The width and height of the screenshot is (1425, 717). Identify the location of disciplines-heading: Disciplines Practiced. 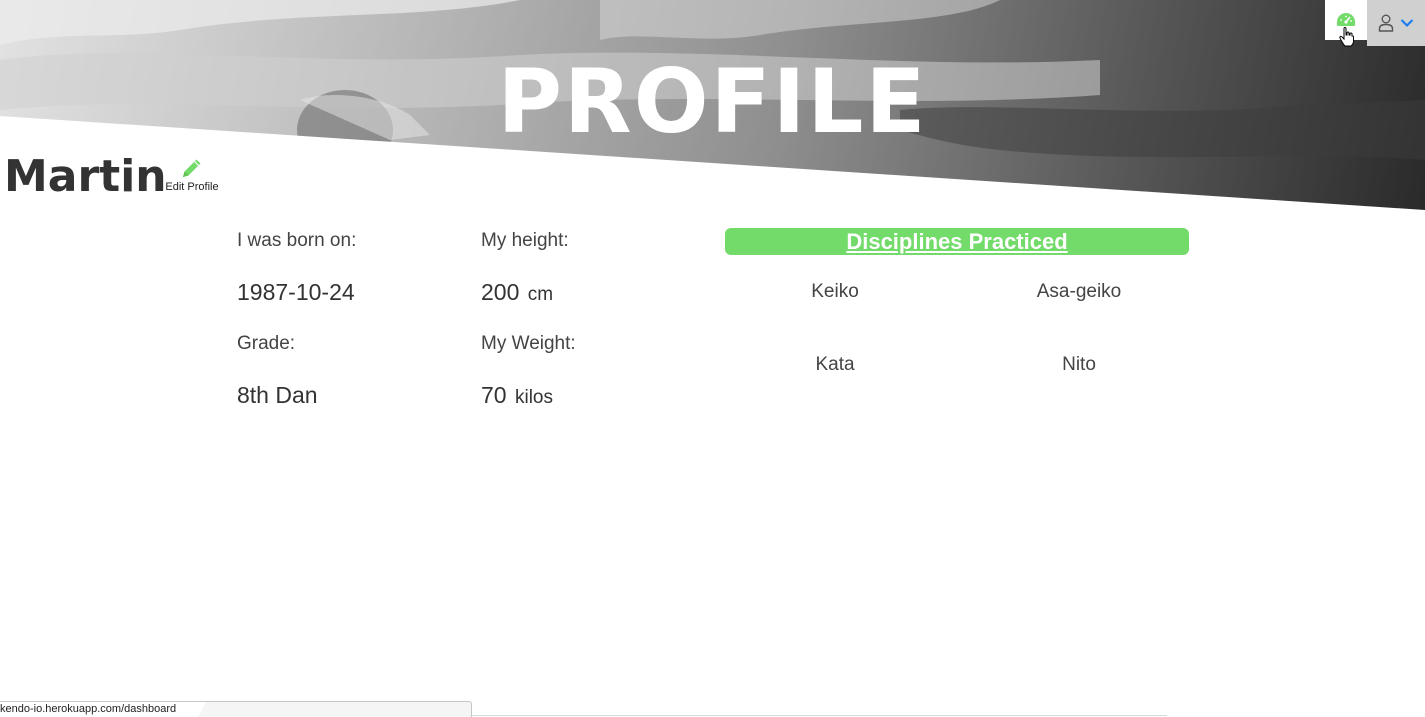
(957, 241).